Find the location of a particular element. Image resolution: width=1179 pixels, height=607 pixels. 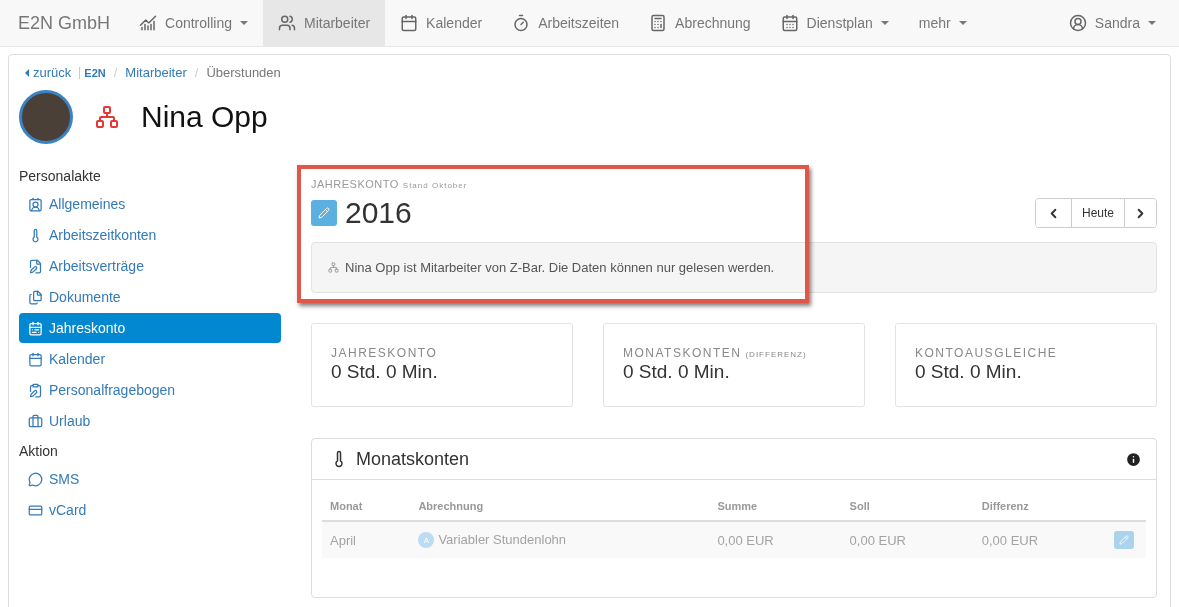

breadcrumb-current: Überstunden is located at coordinates (243, 72).